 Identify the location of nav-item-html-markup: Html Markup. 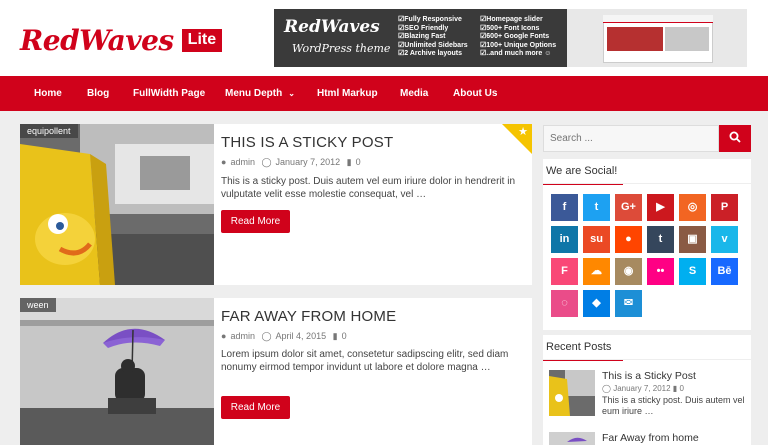
(347, 93).